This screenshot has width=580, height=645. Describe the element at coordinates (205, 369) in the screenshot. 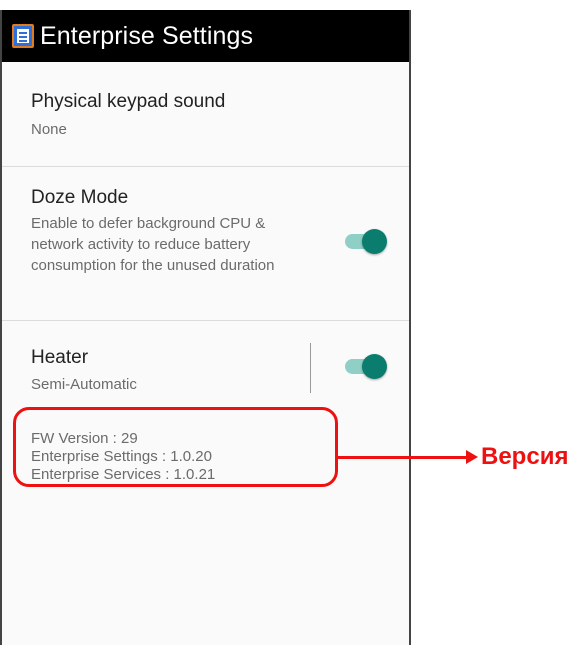

I see `setting-heater: Heater Semi-Automatic` at that location.